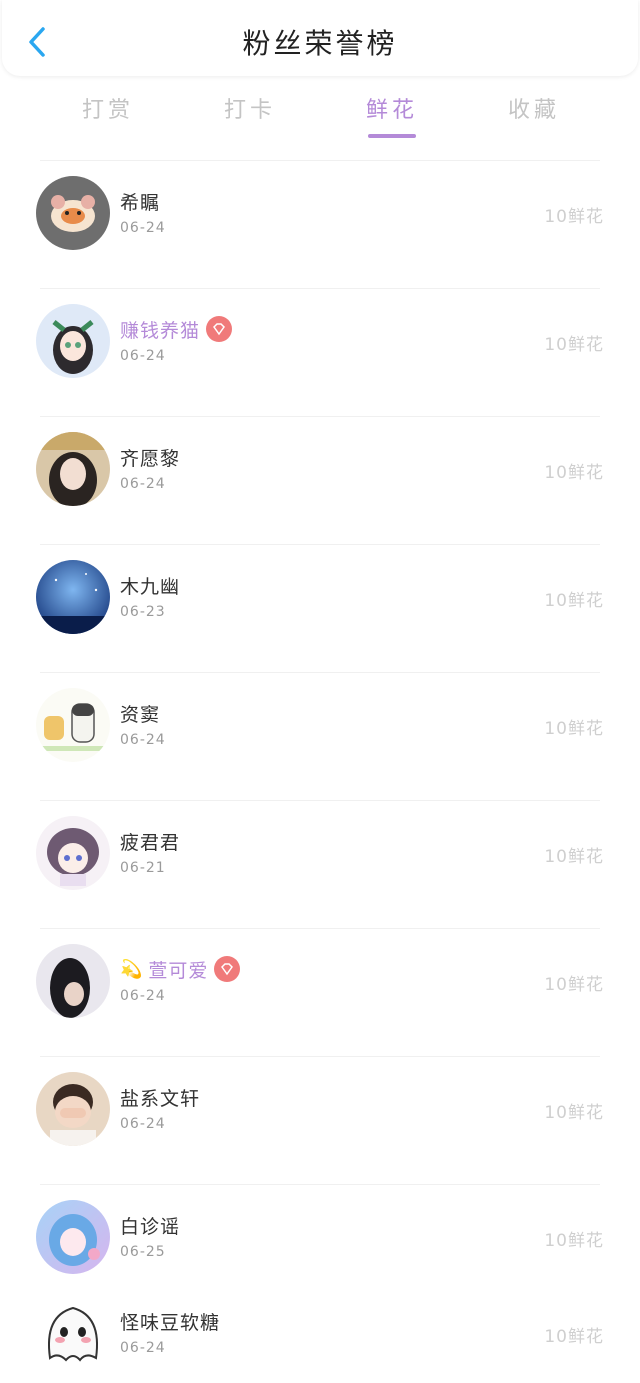 Image resolution: width=640 pixels, height=1383 pixels. Describe the element at coordinates (73, 1333) in the screenshot. I see `ghost-avatar` at that location.